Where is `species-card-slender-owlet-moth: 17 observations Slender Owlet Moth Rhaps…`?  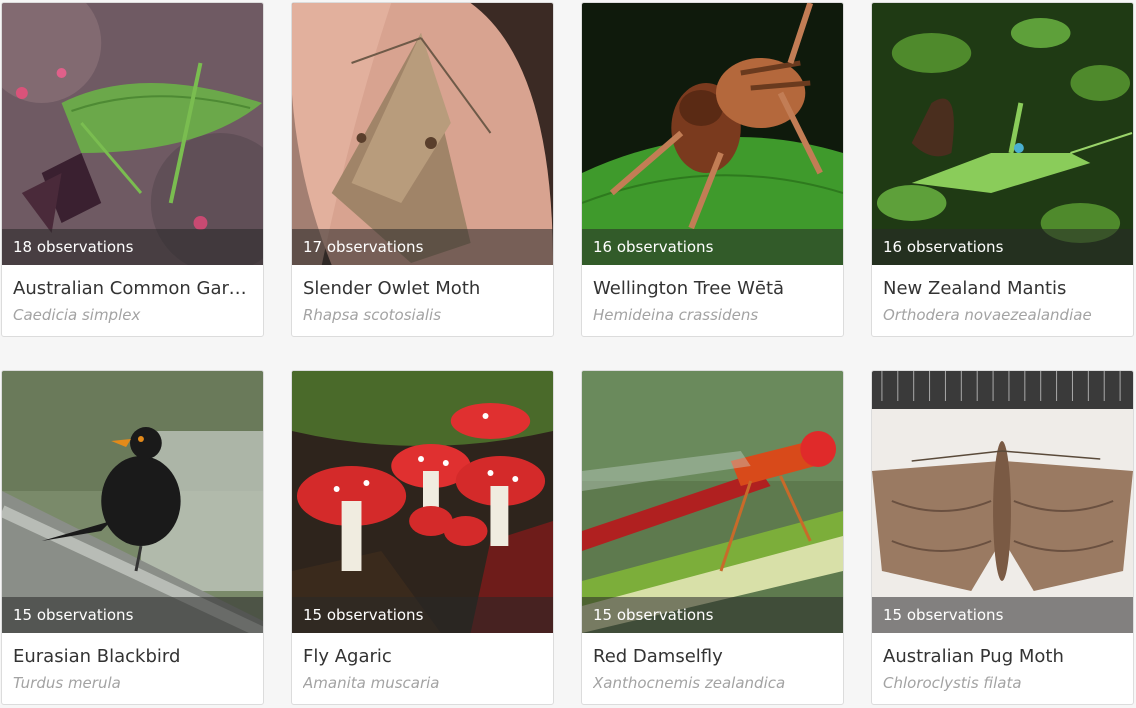
species-card-slender-owlet-moth: 17 observations Slender Owlet Moth Rhaps… is located at coordinates (422, 169).